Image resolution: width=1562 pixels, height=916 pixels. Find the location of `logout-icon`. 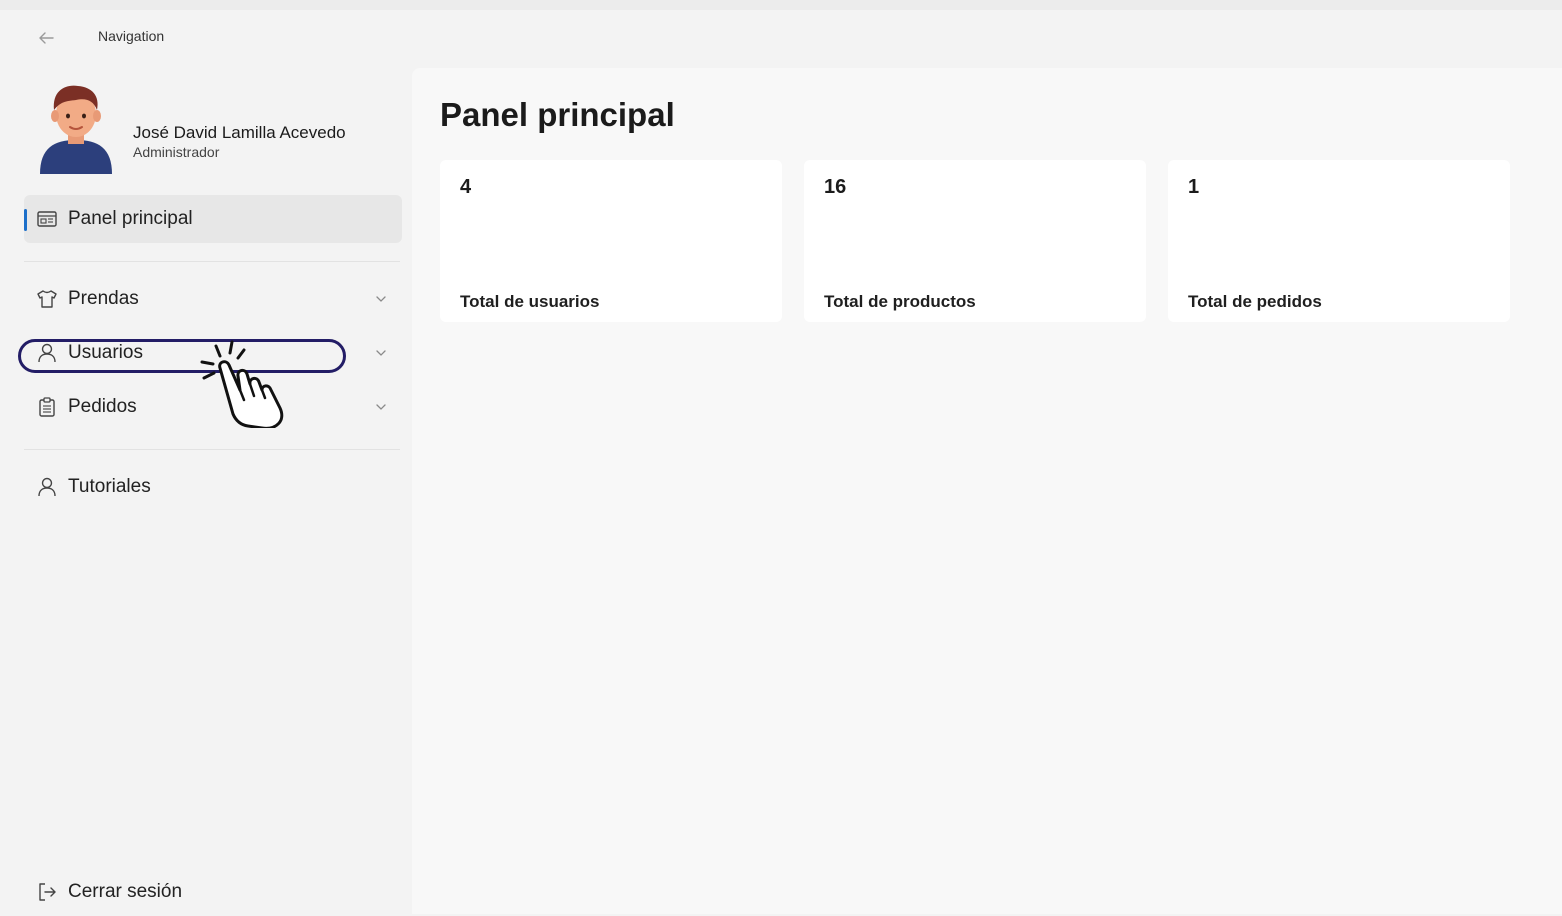

logout-icon is located at coordinates (47, 892).